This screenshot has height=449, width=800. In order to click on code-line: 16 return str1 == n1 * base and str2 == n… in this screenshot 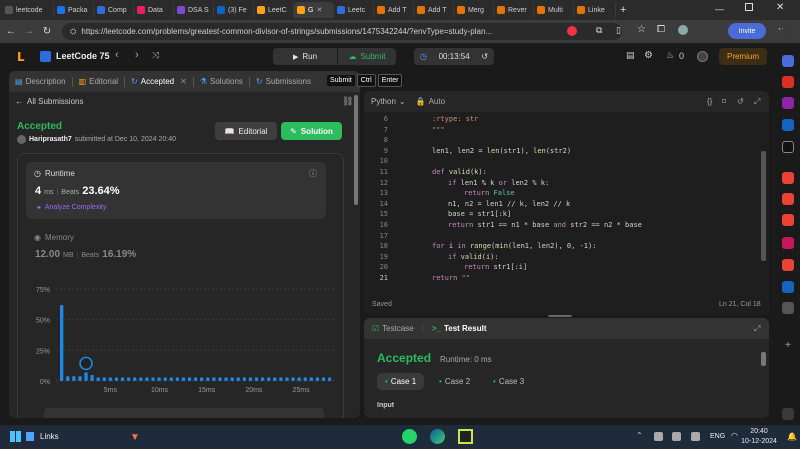, I will do `click(566, 225)`.